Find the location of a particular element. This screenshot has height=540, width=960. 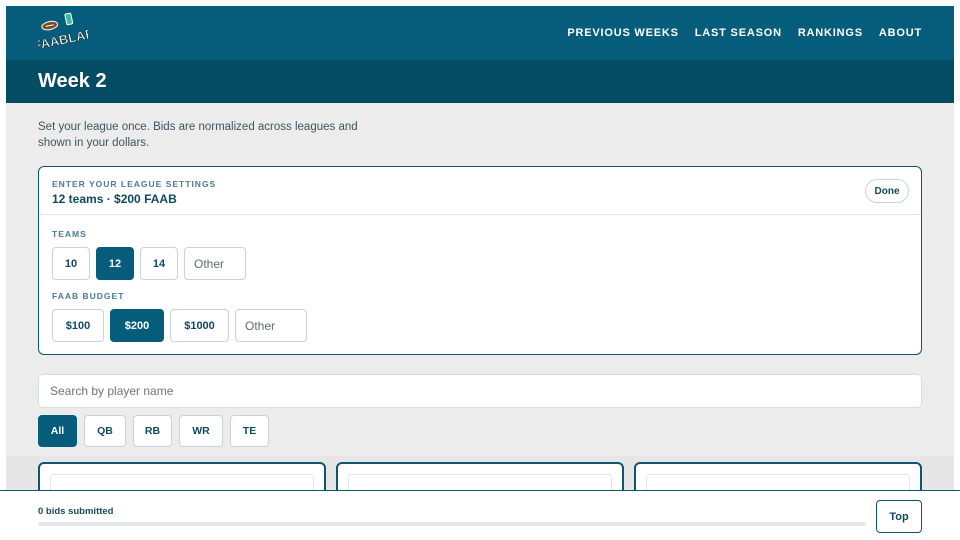

faab-budget-label: FAAB BUDGET is located at coordinates (88, 296).